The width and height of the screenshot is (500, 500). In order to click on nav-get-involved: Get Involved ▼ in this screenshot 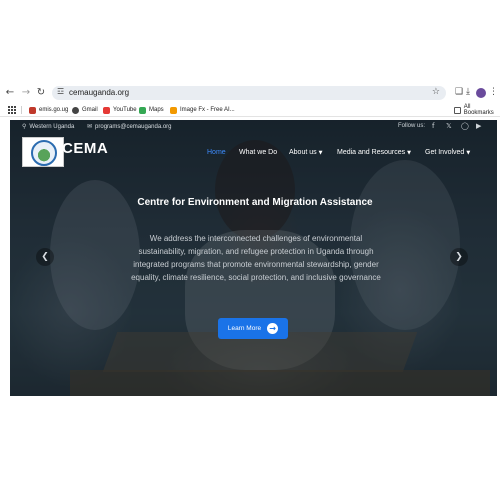, I will do `click(447, 152)`.